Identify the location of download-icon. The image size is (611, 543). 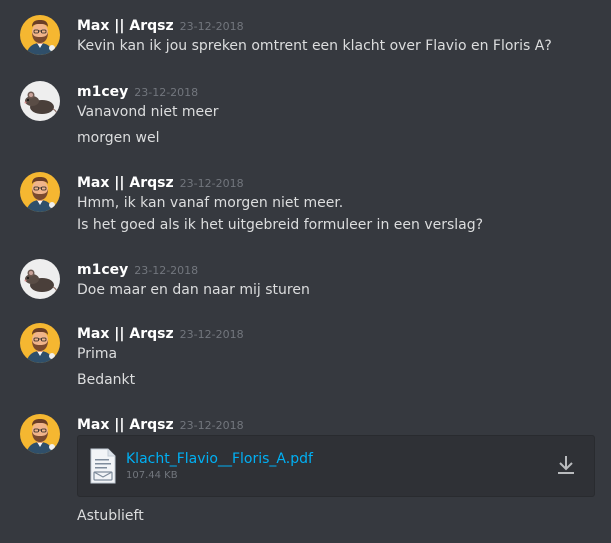
(566, 467).